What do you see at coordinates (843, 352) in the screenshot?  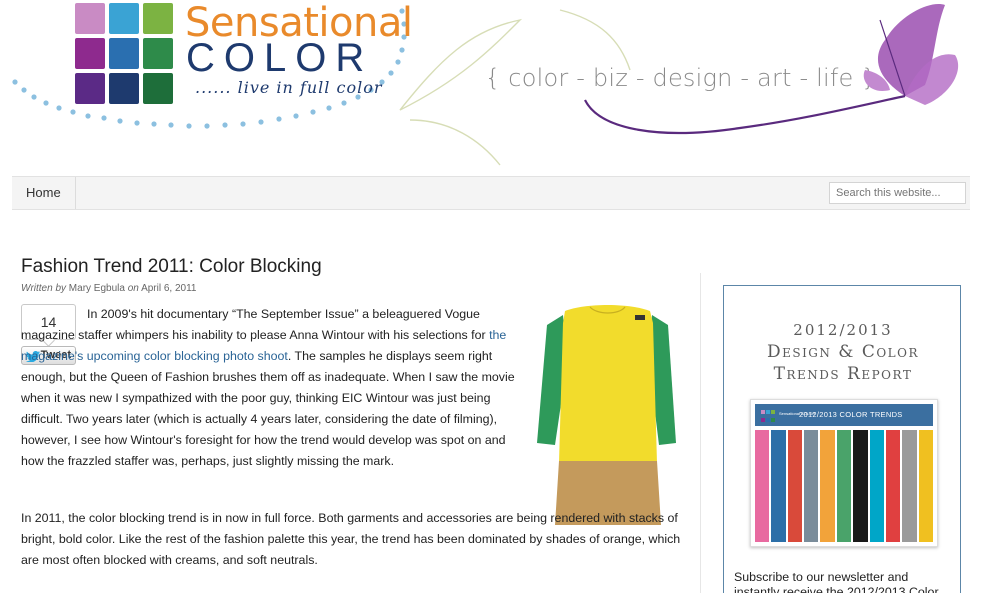 I see `widget-title-design-color: Design & Color` at bounding box center [843, 352].